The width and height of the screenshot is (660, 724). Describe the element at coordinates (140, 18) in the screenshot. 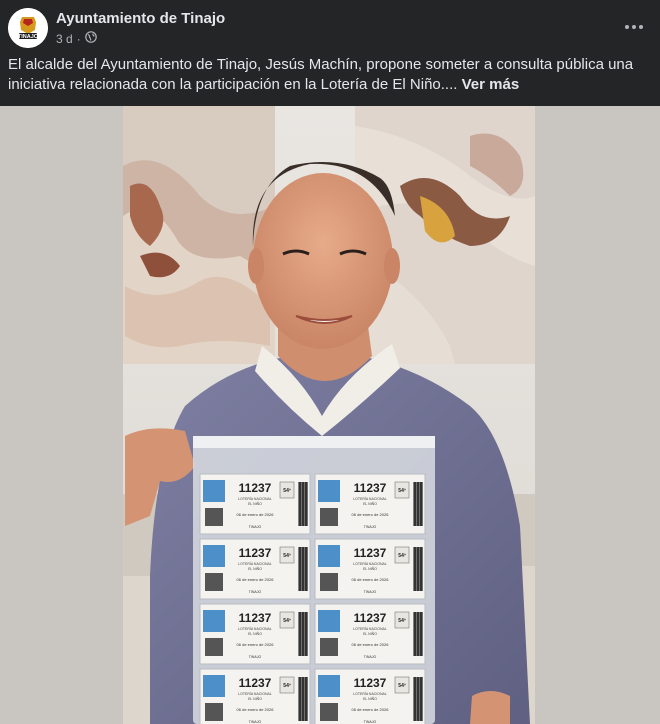

I see `page-name-link: Ayuntamiento de Tinajo` at that location.